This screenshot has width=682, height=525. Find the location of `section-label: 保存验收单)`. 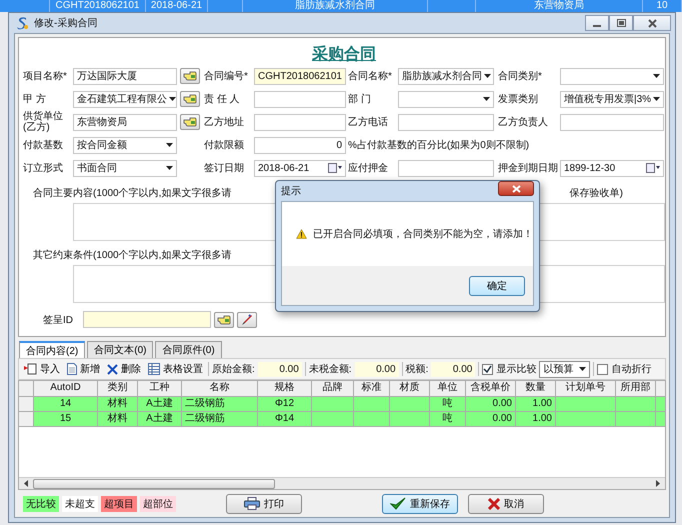

section-label: 保存验收单) is located at coordinates (596, 193).